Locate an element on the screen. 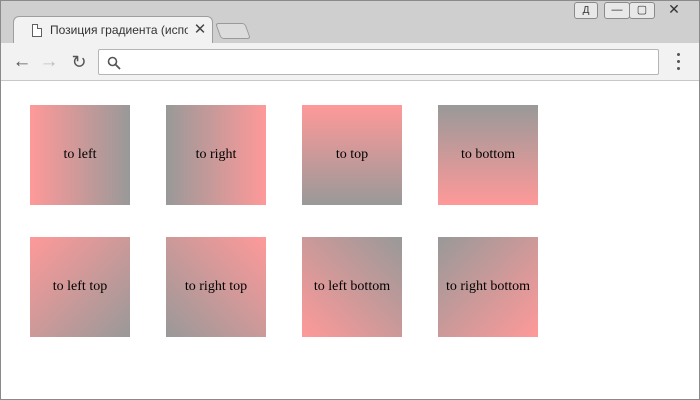 This screenshot has width=700, height=400. gradient-label: to bottom is located at coordinates (488, 154).